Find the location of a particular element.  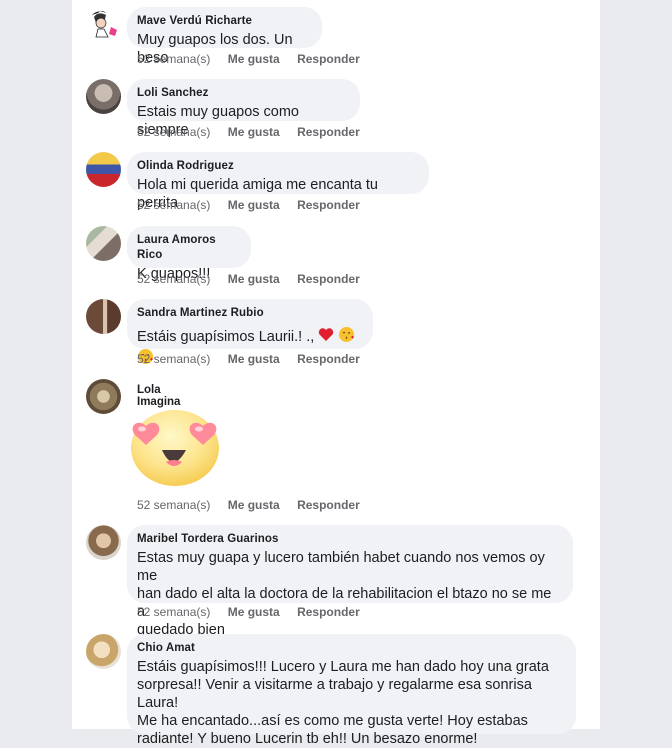

kiss-emoji-icon is located at coordinates (346, 337).